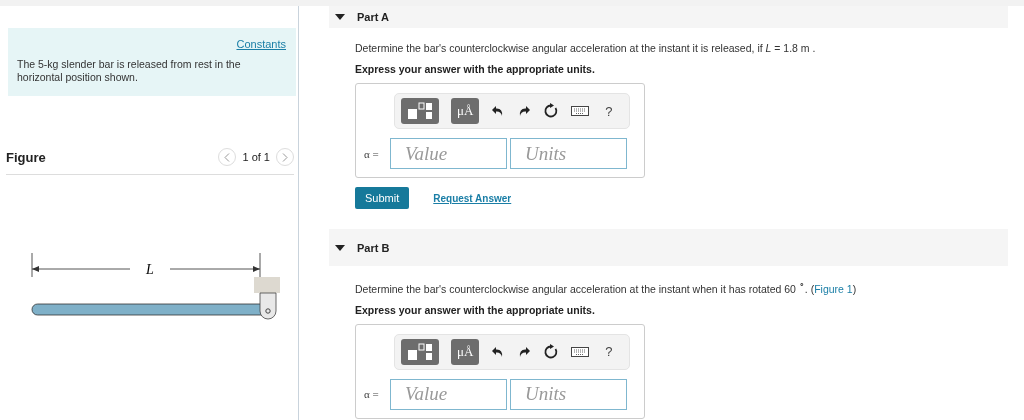 This screenshot has width=1024, height=420. Describe the element at coordinates (26, 157) in the screenshot. I see `figure-heading: Figure` at that location.